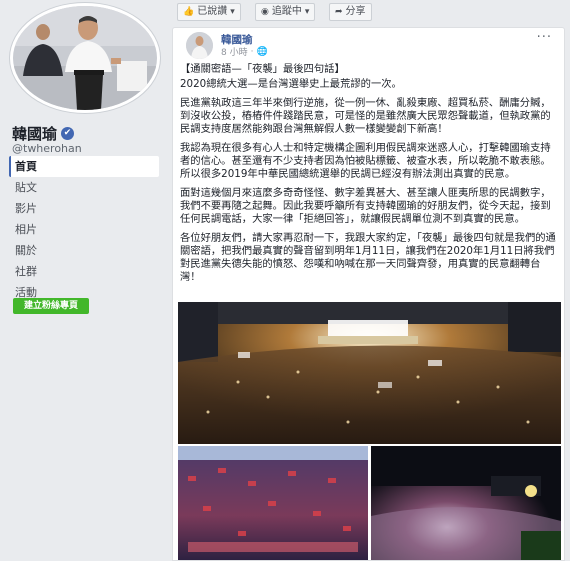 The image size is (570, 561). I want to click on rss-icon: ◉, so click(265, 12).